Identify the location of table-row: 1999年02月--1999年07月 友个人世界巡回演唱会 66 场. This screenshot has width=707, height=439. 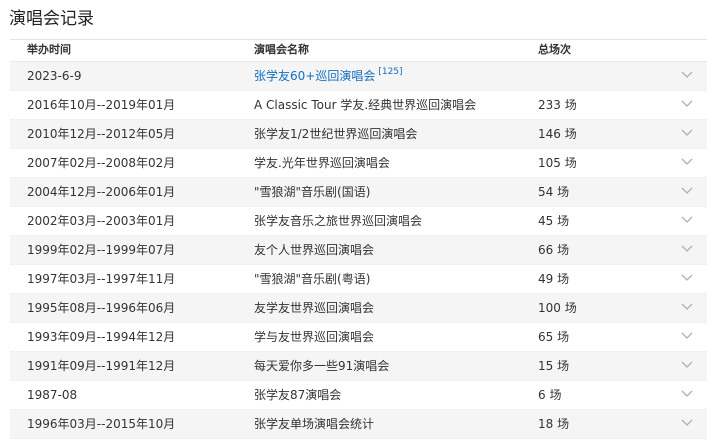
(358, 250).